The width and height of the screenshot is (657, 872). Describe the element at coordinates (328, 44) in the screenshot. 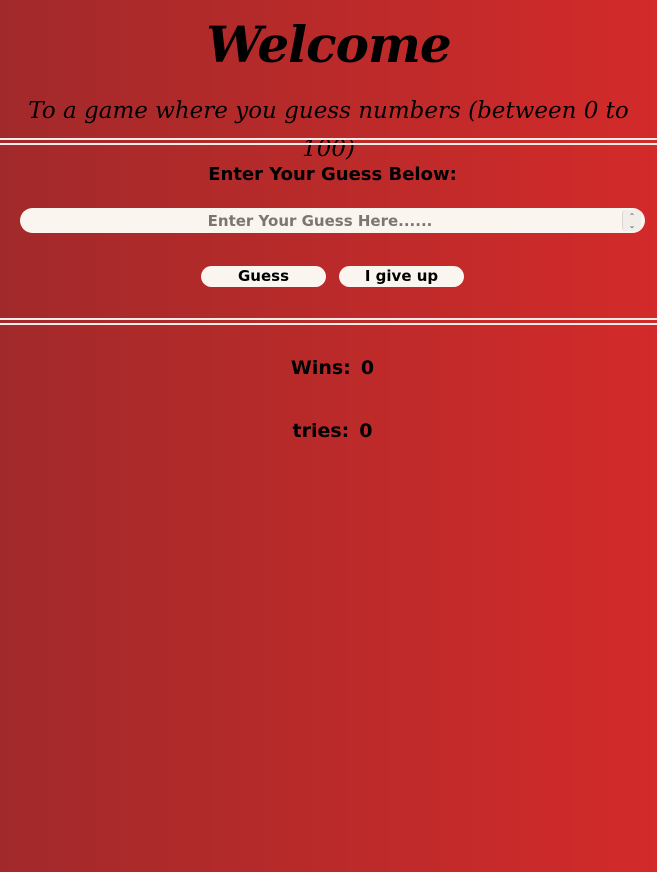

I see `page-title: Welcome` at that location.